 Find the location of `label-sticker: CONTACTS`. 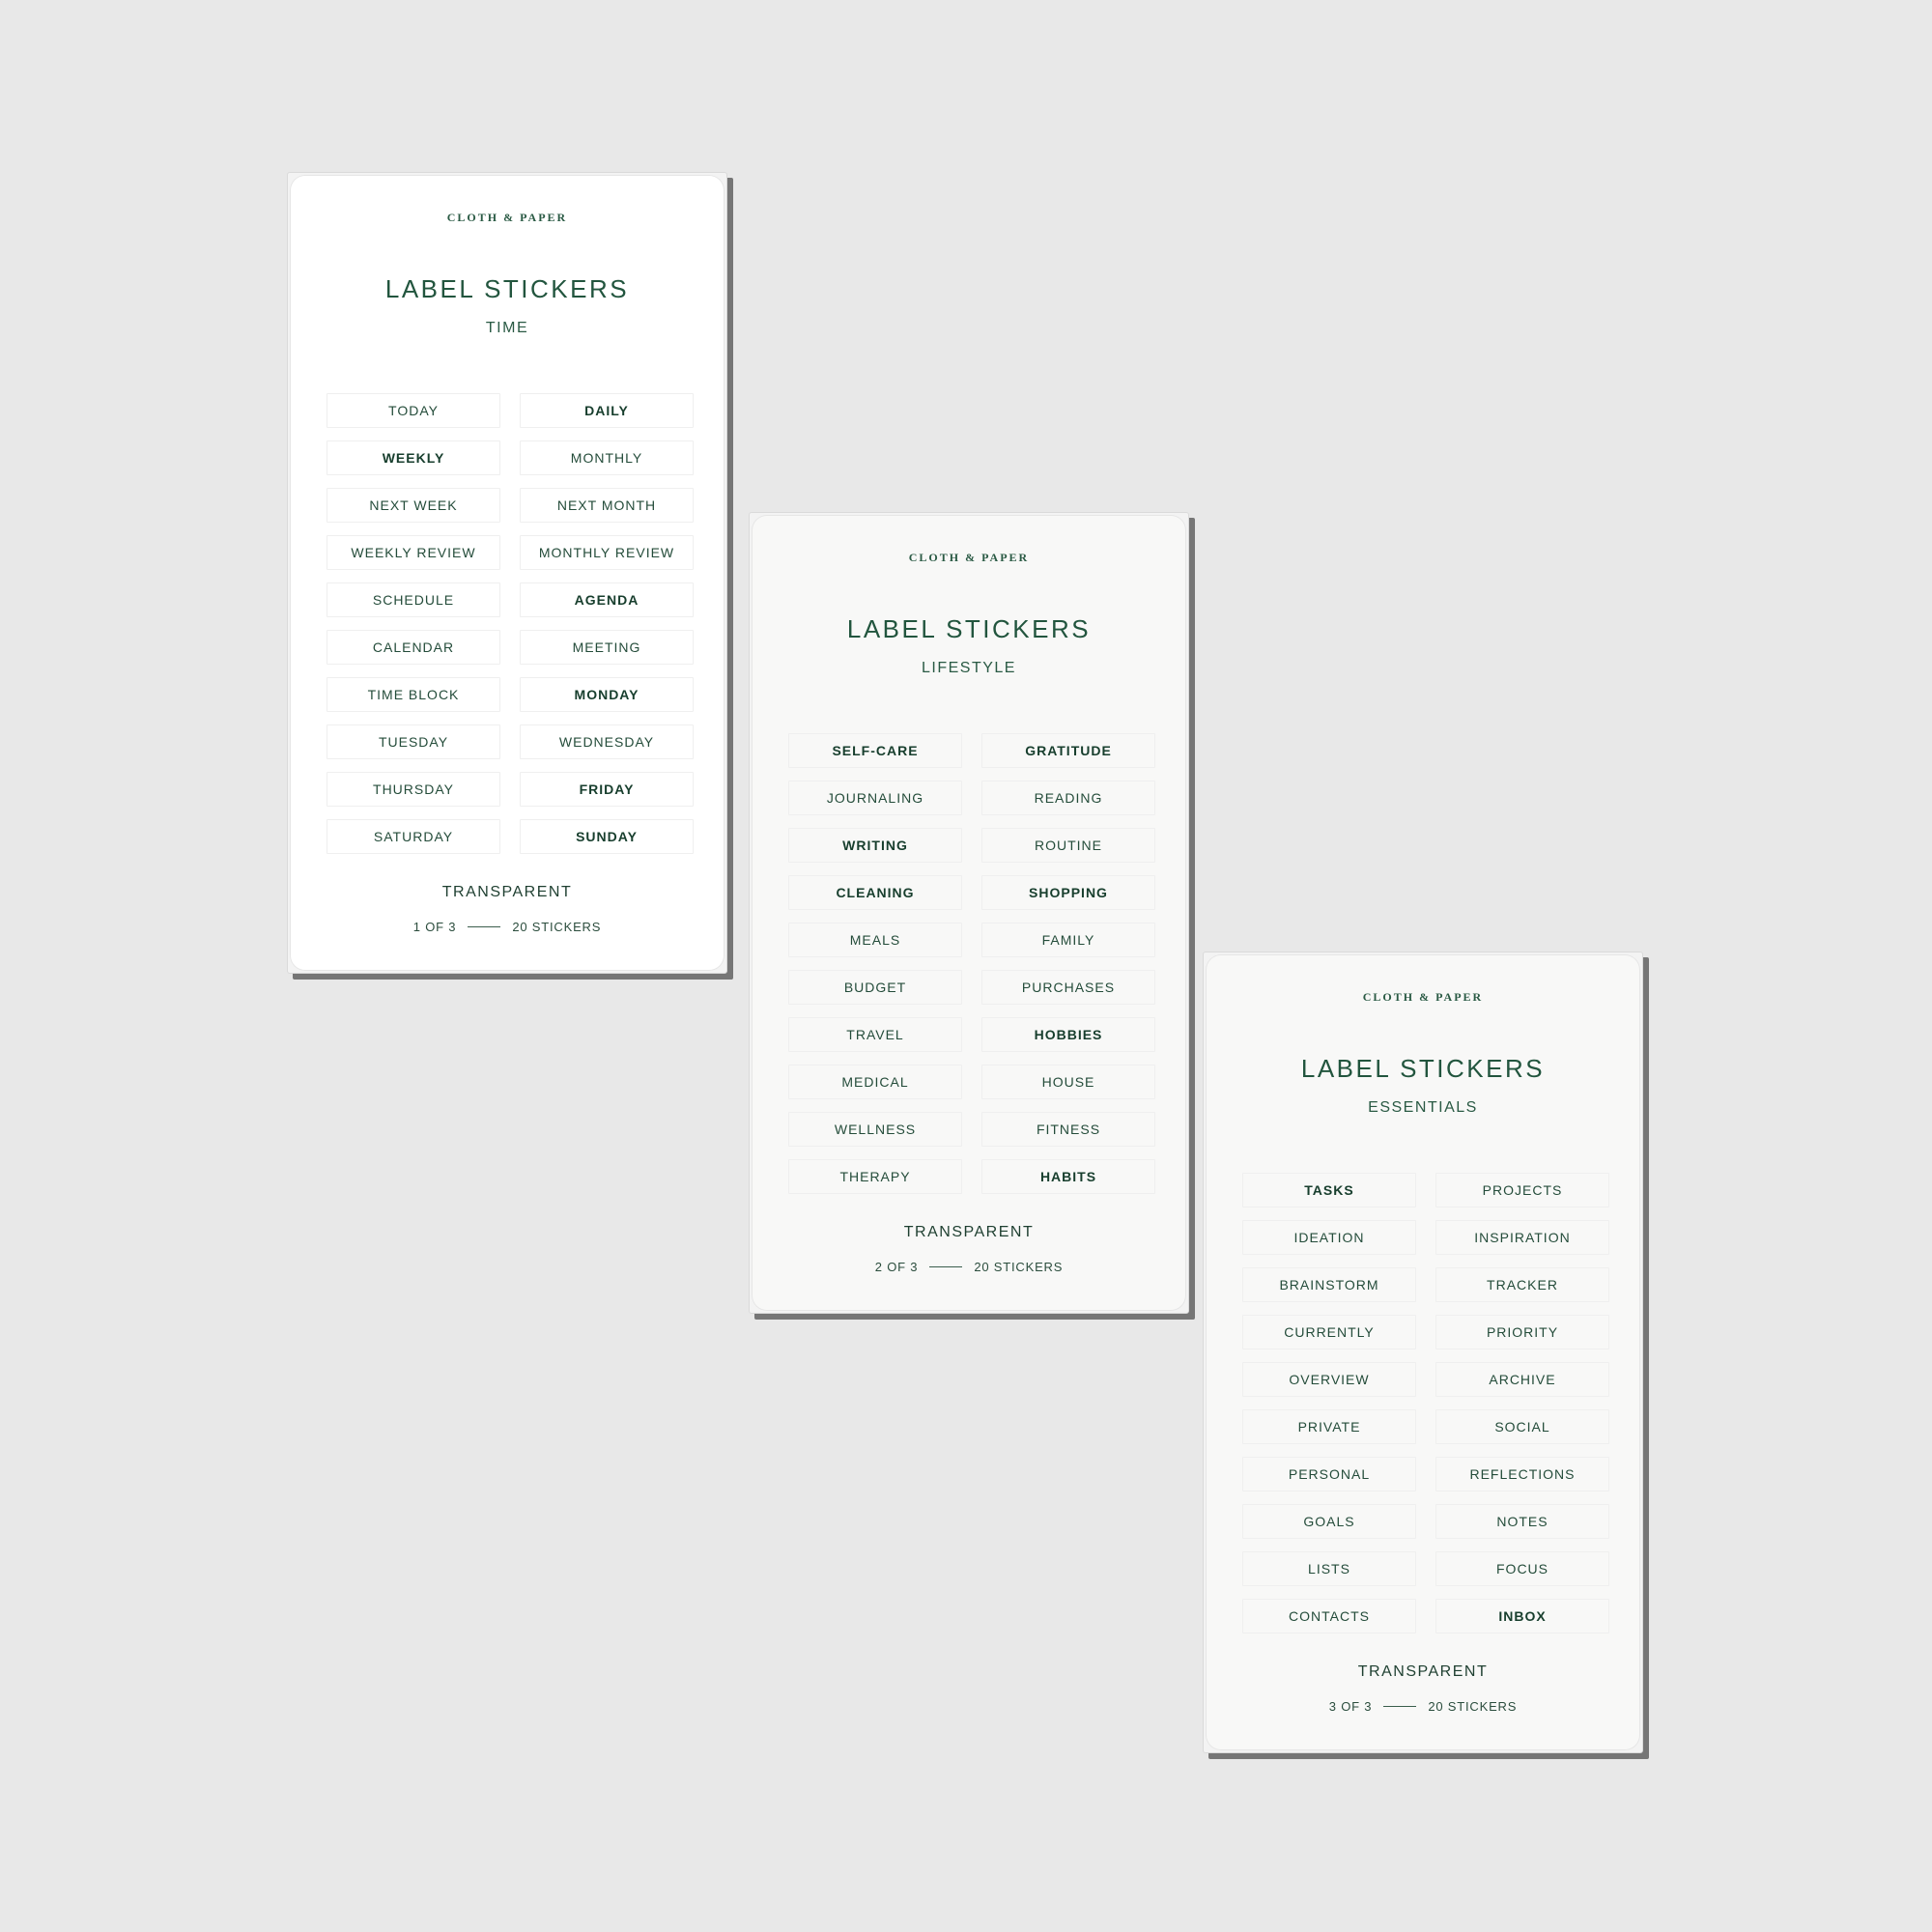

label-sticker: CONTACTS is located at coordinates (1329, 1616).